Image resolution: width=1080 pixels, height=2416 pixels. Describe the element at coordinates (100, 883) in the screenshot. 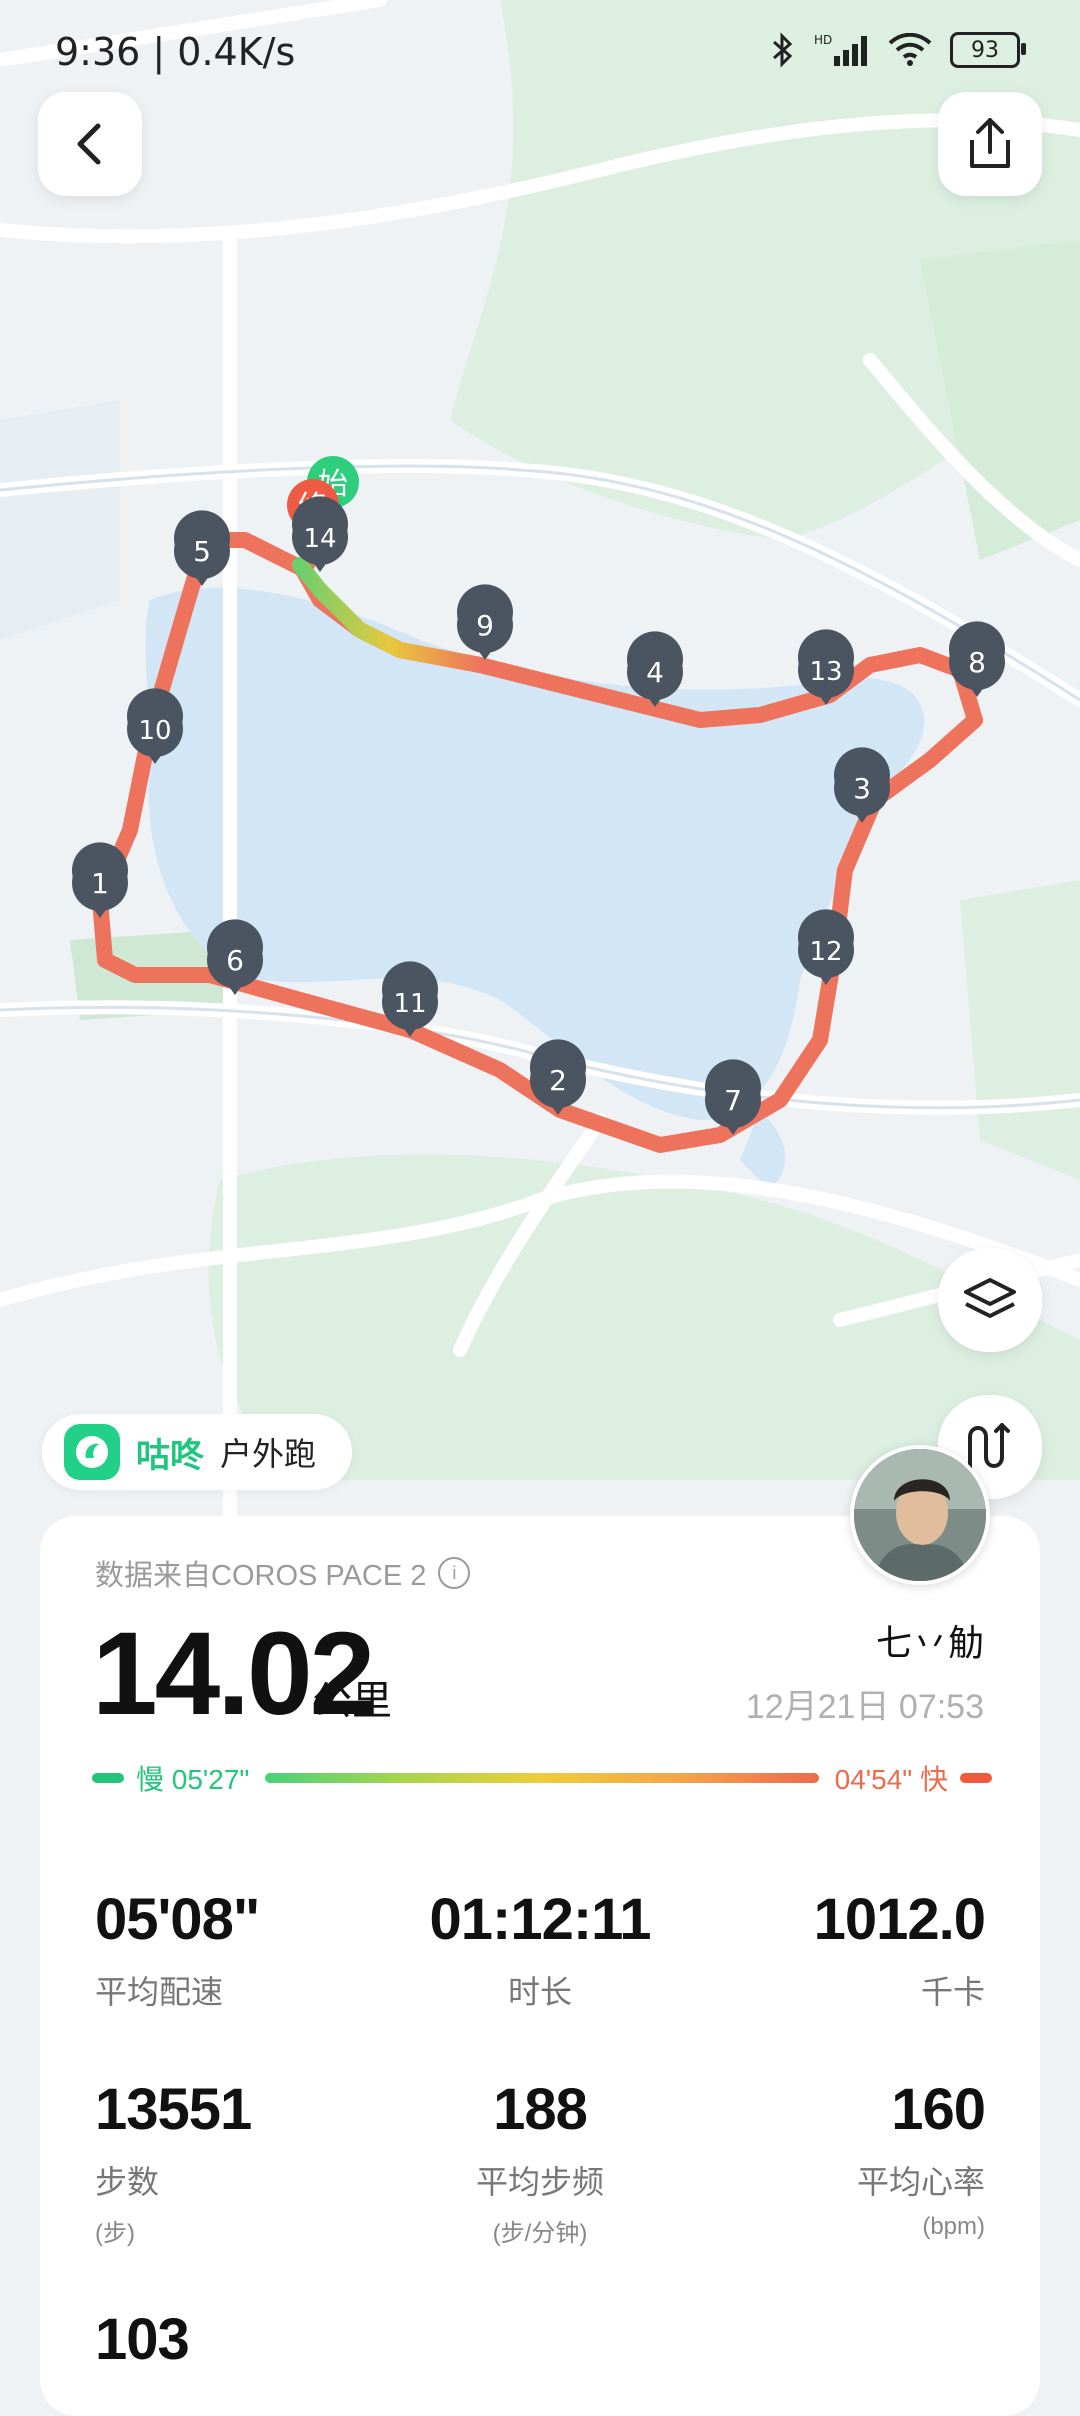

I see `svg-text: 1` at that location.